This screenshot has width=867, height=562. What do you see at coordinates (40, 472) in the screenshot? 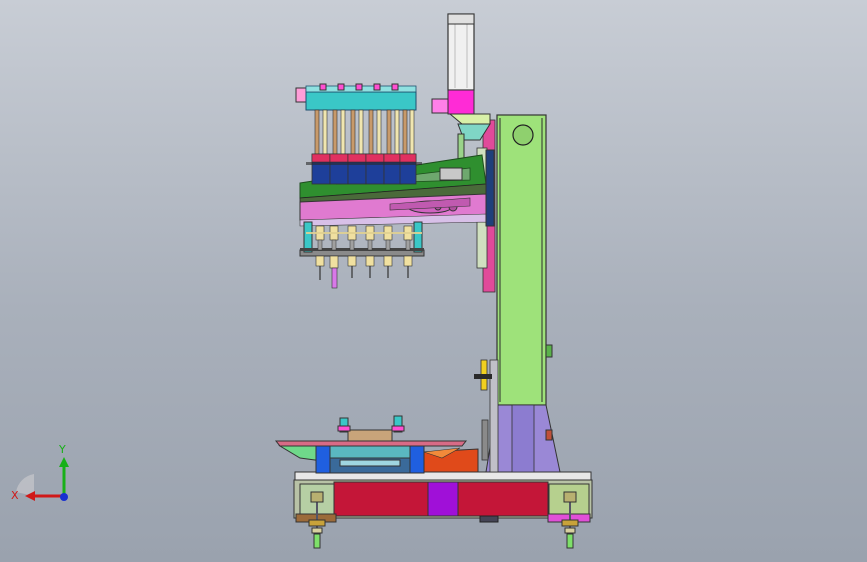
I see `orientation-triad: X Y` at bounding box center [40, 472].